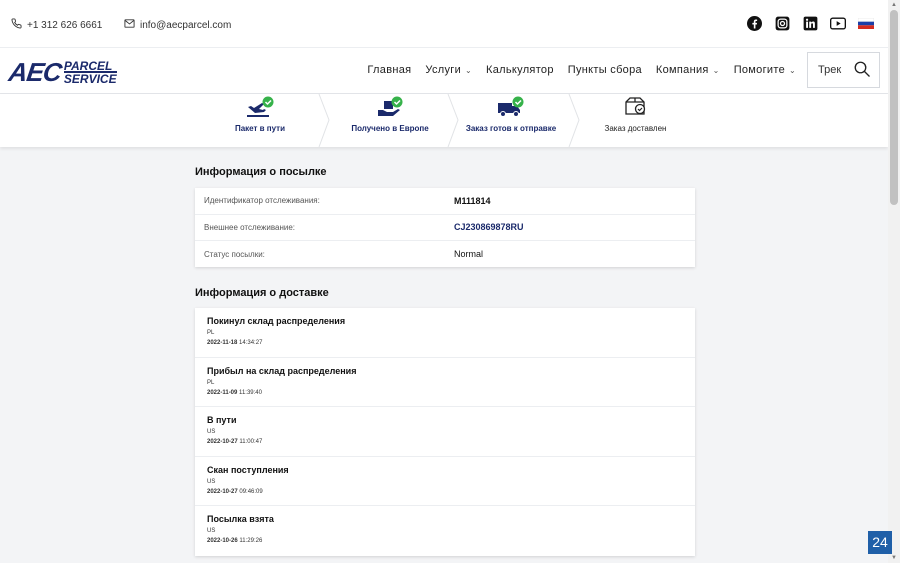  I want to click on nav-item-services-label: Услуги, so click(443, 70).